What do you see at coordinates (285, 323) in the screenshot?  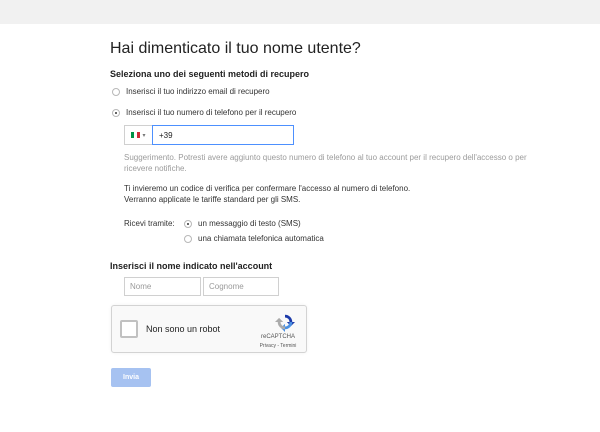 I see `recaptcha-logo-icon` at bounding box center [285, 323].